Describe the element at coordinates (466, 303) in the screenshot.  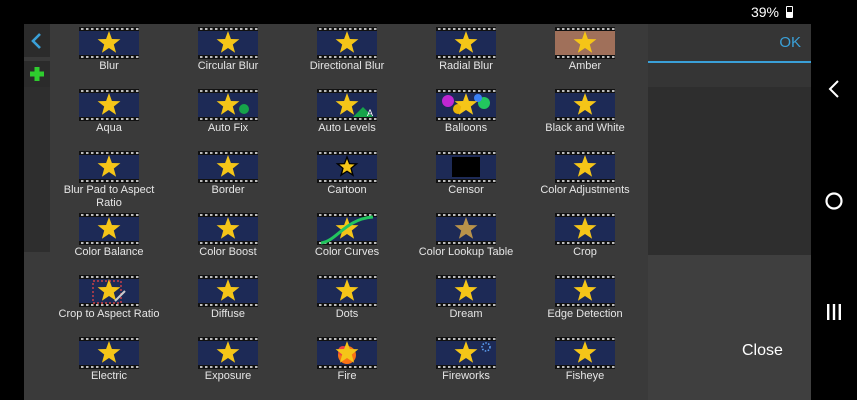
I see `effect-item: Dream` at that location.